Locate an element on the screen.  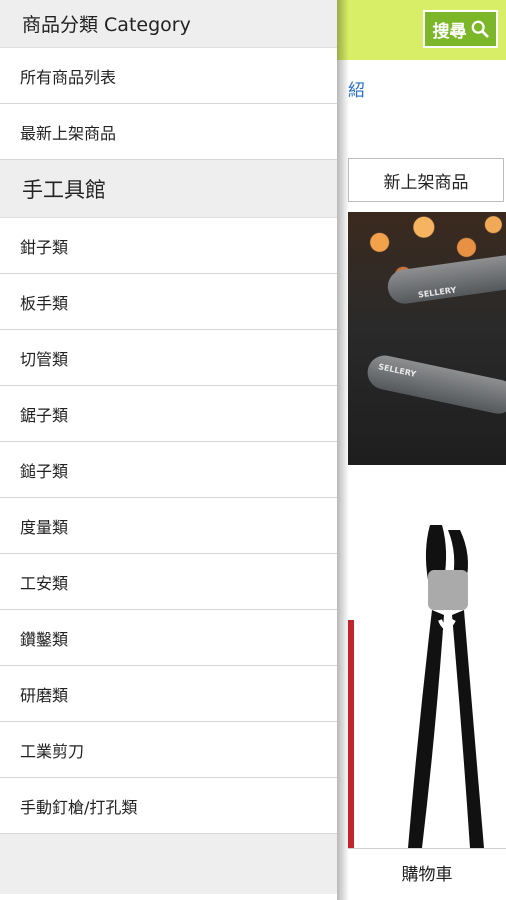
search-button: 搜尋 is located at coordinates (460, 29).